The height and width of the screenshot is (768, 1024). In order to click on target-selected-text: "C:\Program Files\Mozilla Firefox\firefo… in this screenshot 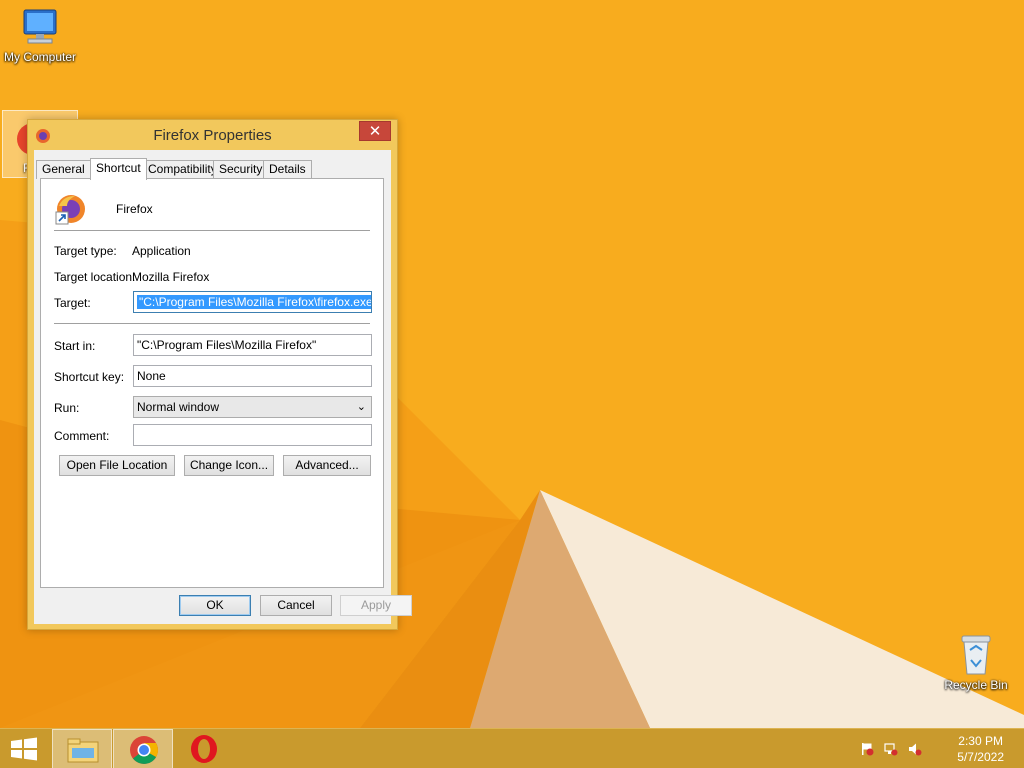, I will do `click(254, 302)`.